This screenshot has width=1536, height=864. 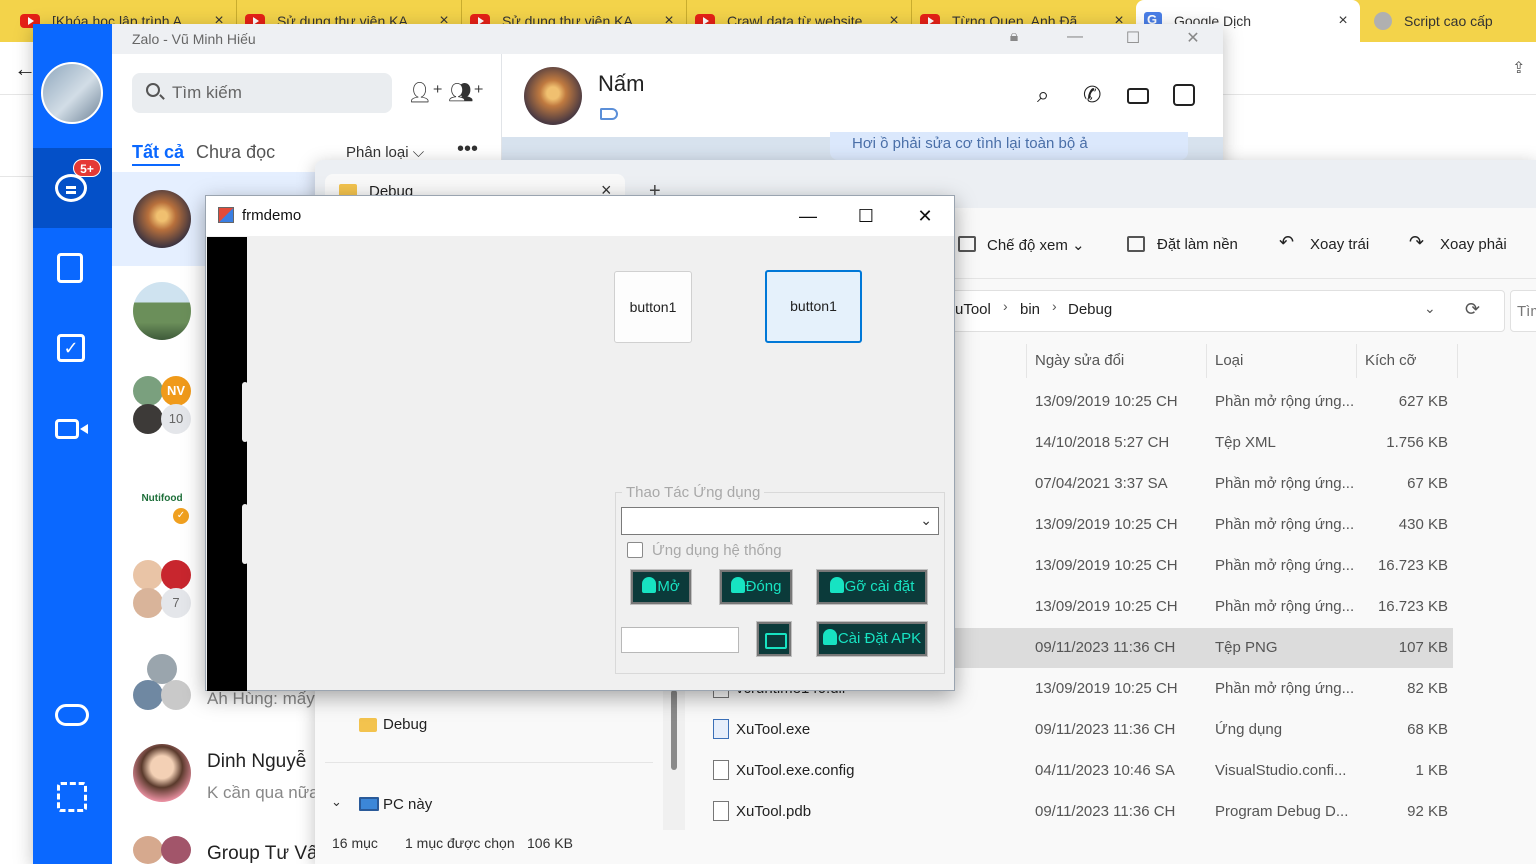 What do you see at coordinates (1343, 21) in the screenshot?
I see `close-icon: ×` at bounding box center [1343, 21].